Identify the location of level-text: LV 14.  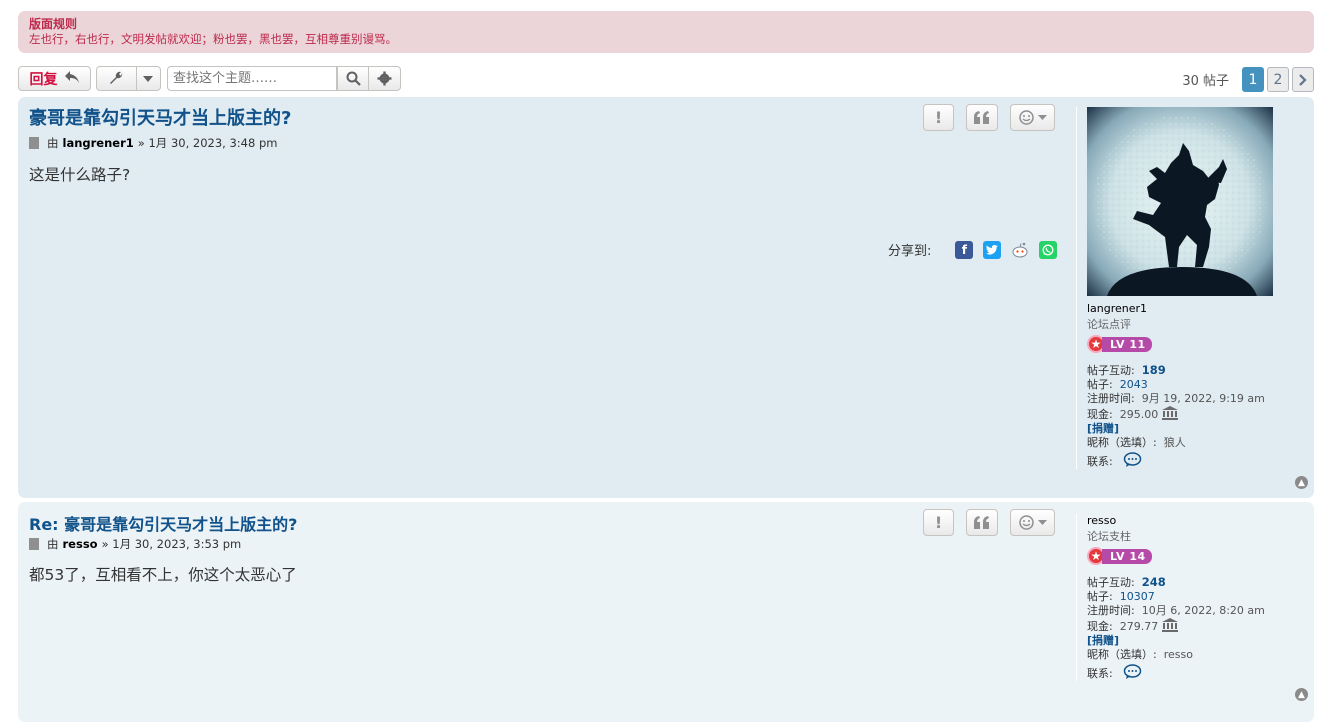
(1127, 556).